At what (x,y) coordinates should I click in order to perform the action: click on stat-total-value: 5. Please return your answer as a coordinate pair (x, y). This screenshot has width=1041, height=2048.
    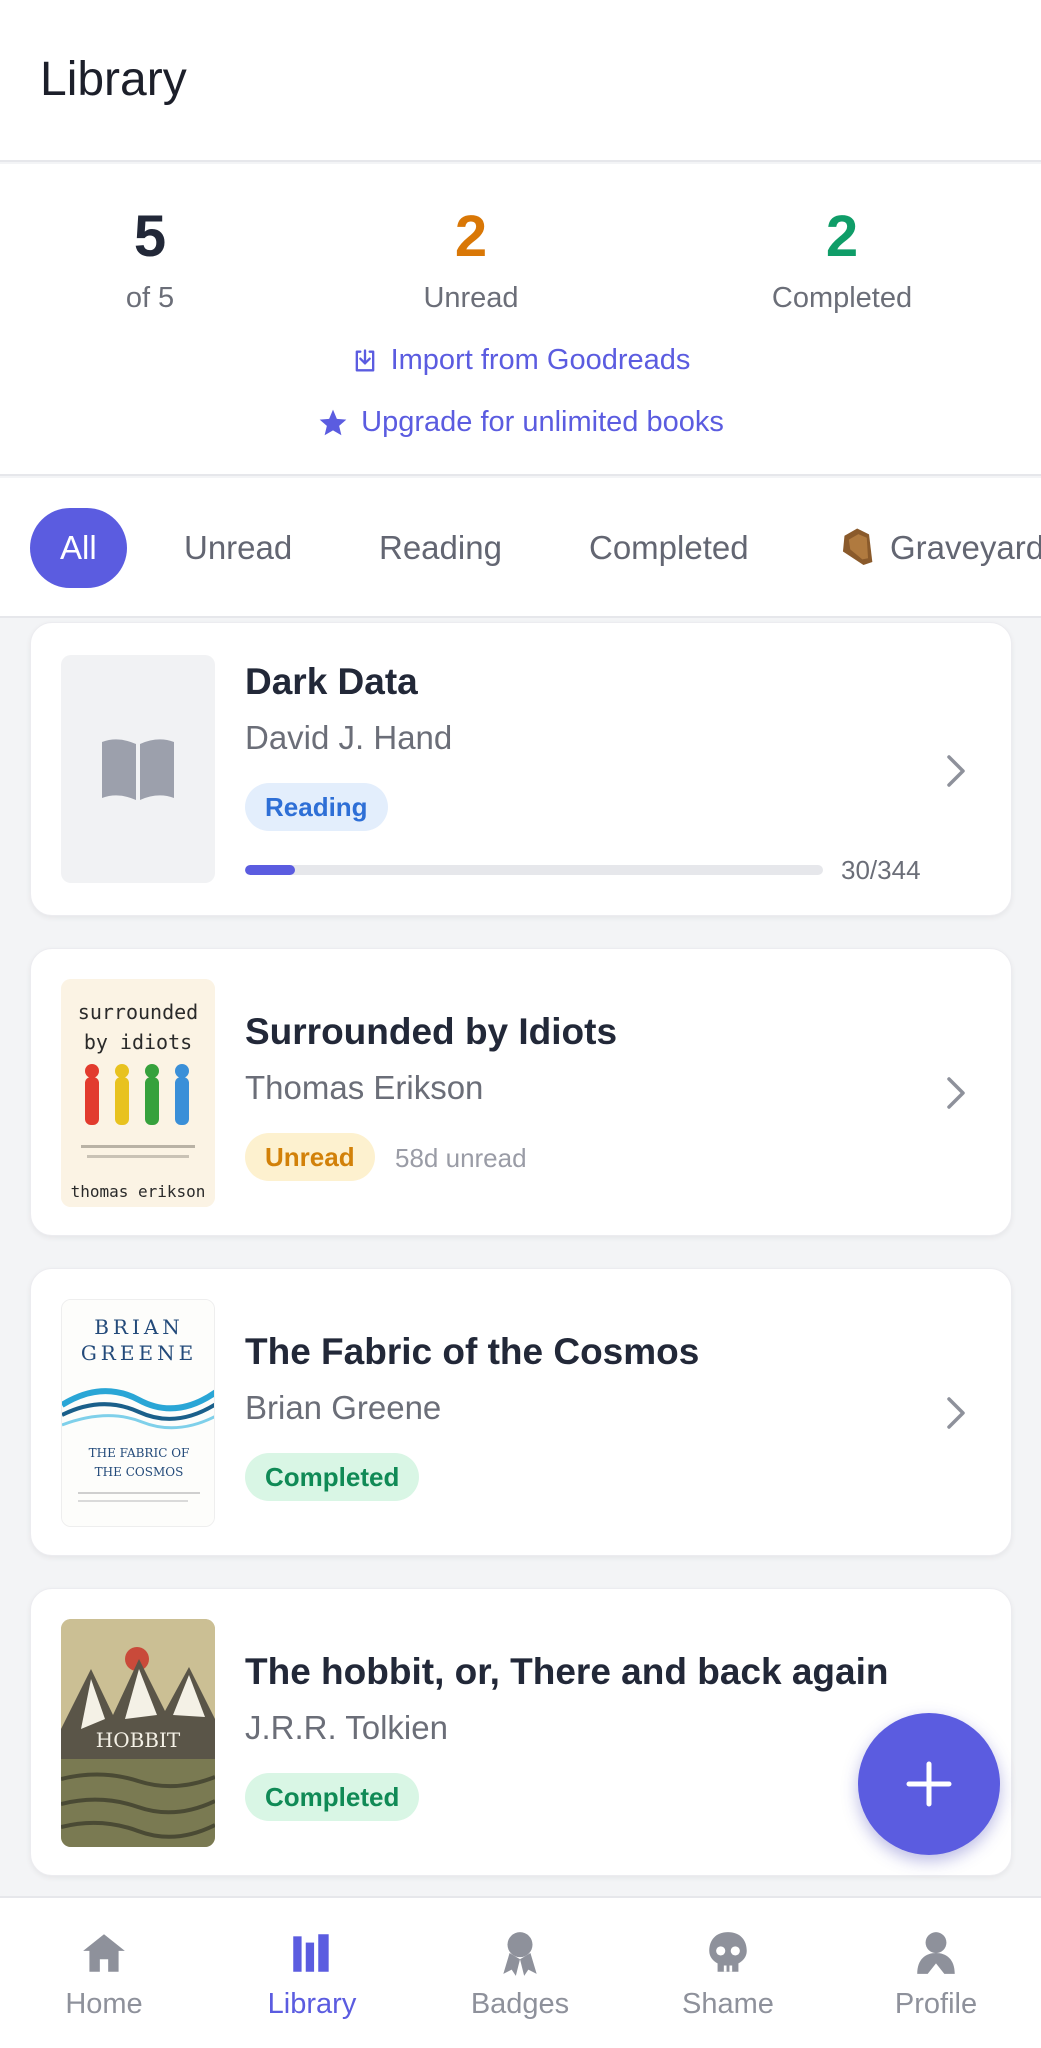
    Looking at the image, I should click on (150, 236).